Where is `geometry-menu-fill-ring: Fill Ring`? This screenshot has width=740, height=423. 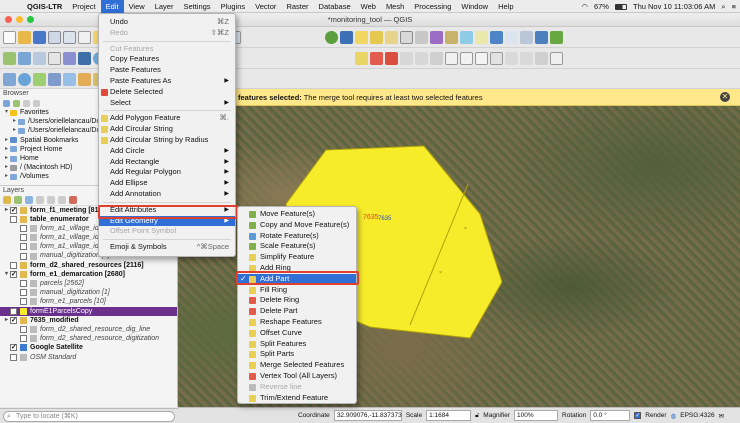
geometry-menu-fill-ring: Fill Ring is located at coordinates (297, 290).